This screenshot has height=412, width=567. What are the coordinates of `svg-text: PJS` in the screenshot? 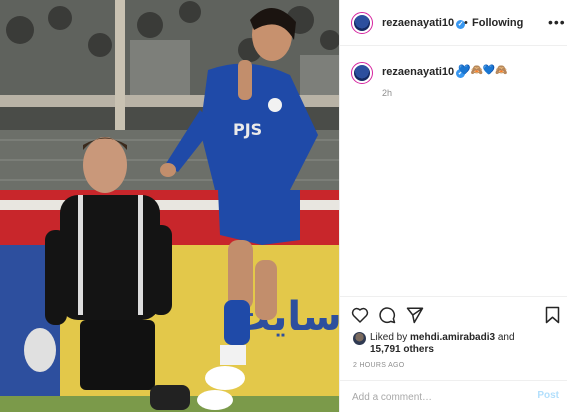 It's located at (247, 129).